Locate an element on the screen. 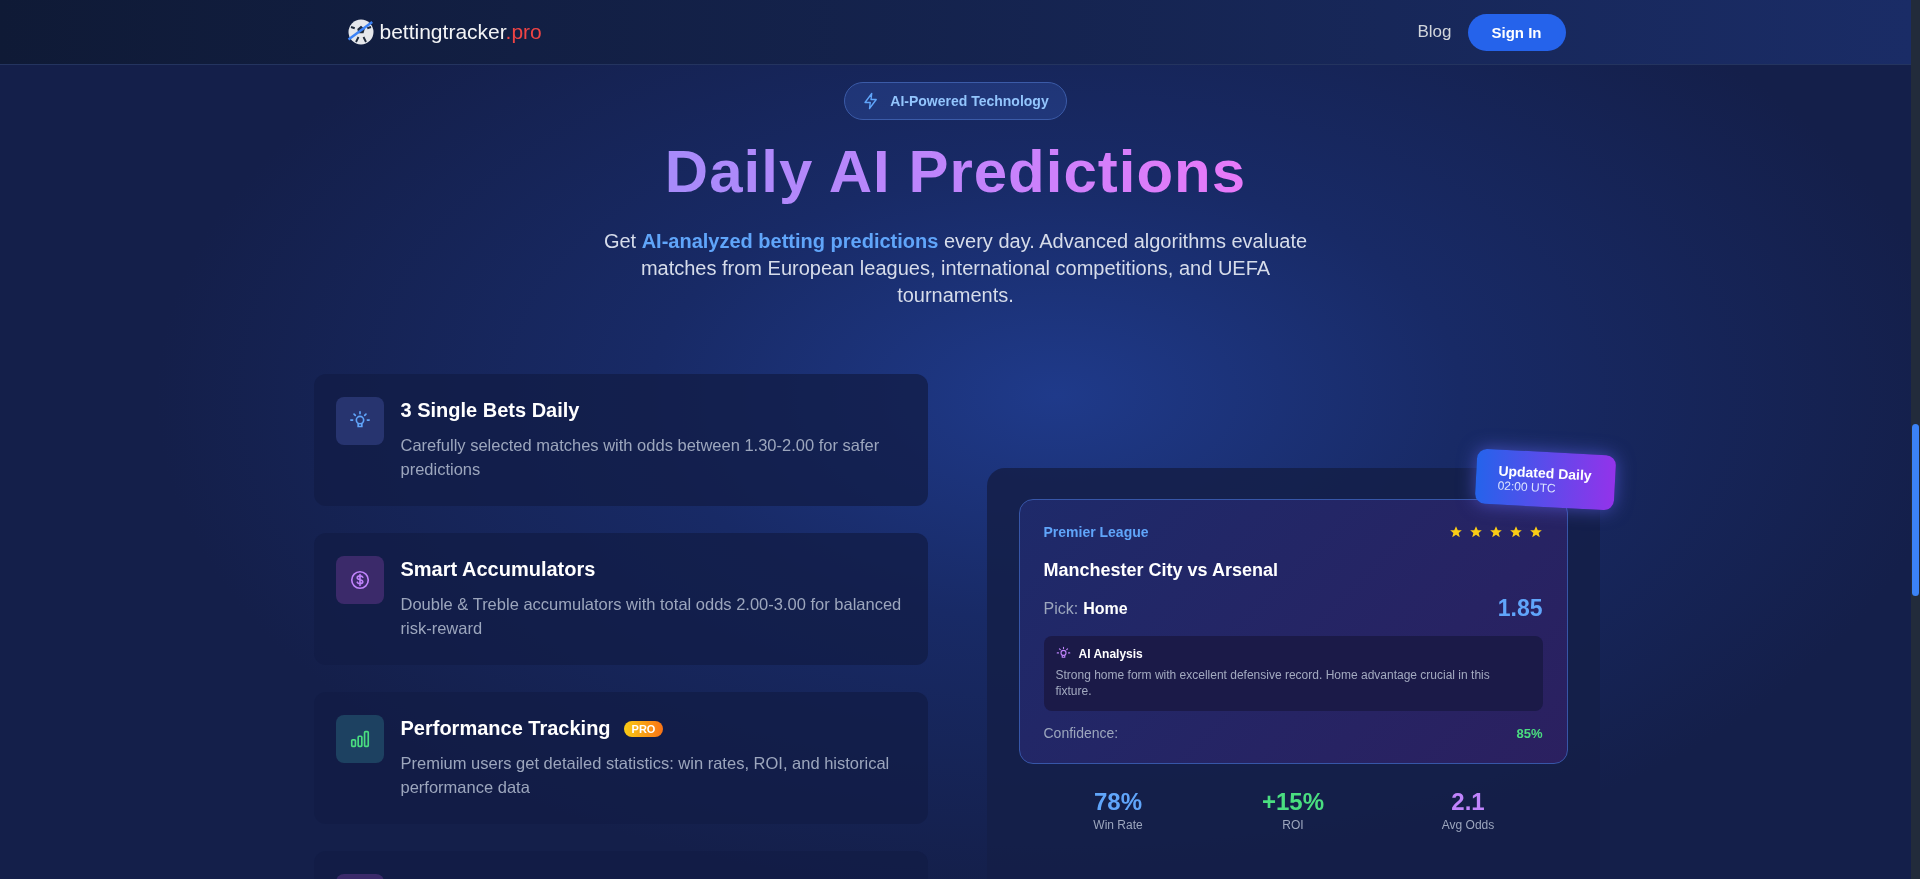 This screenshot has height=879, width=1920. feature-description: Double & Treble accumulators with total odds 2.00-3.00 for balanced risk-reward is located at coordinates (651, 616).